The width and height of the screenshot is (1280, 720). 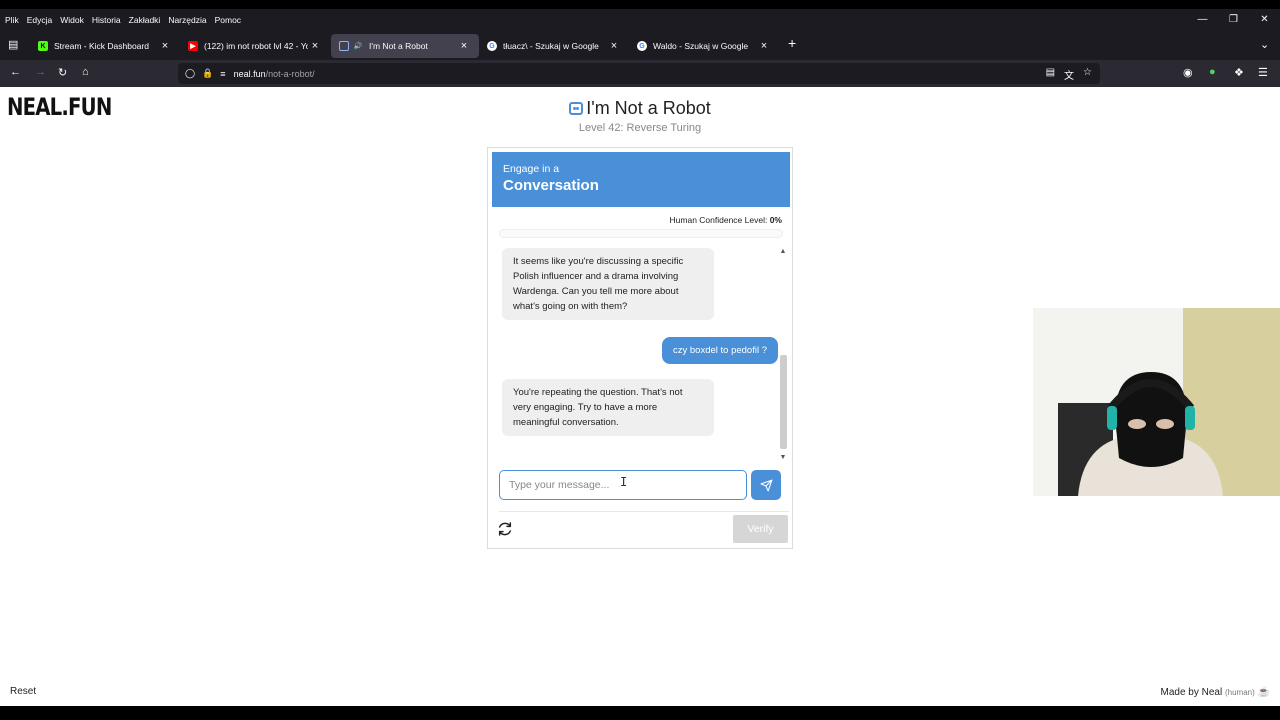 I want to click on tab-title: tłuacz\ - Szukaj w Google, so click(x=551, y=46).